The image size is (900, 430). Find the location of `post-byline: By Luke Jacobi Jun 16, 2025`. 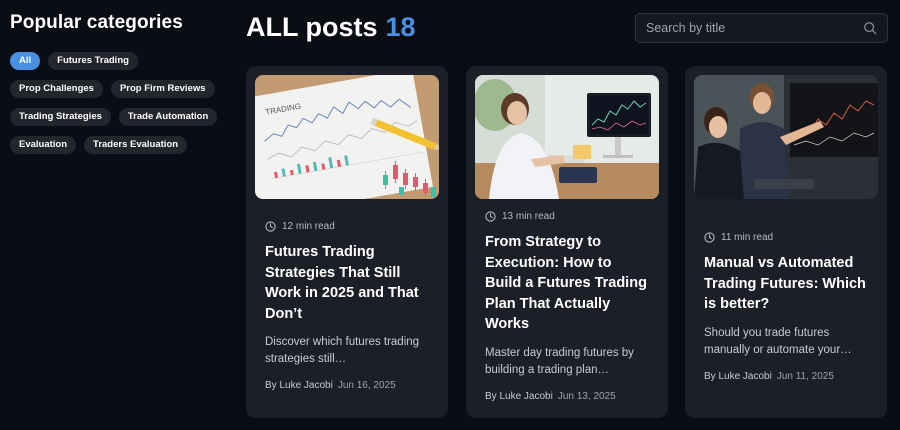

post-byline: By Luke Jacobi Jun 16, 2025 is located at coordinates (347, 385).